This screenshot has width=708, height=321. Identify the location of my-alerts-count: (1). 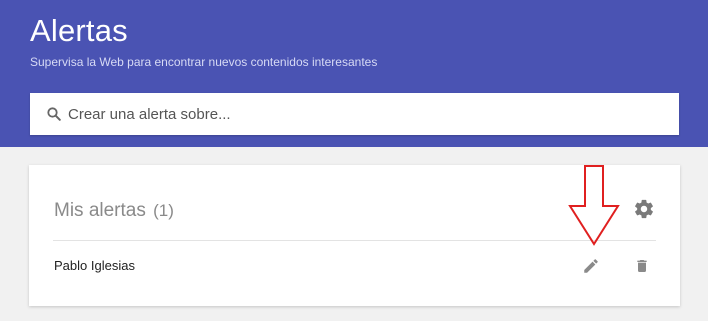
(163, 210).